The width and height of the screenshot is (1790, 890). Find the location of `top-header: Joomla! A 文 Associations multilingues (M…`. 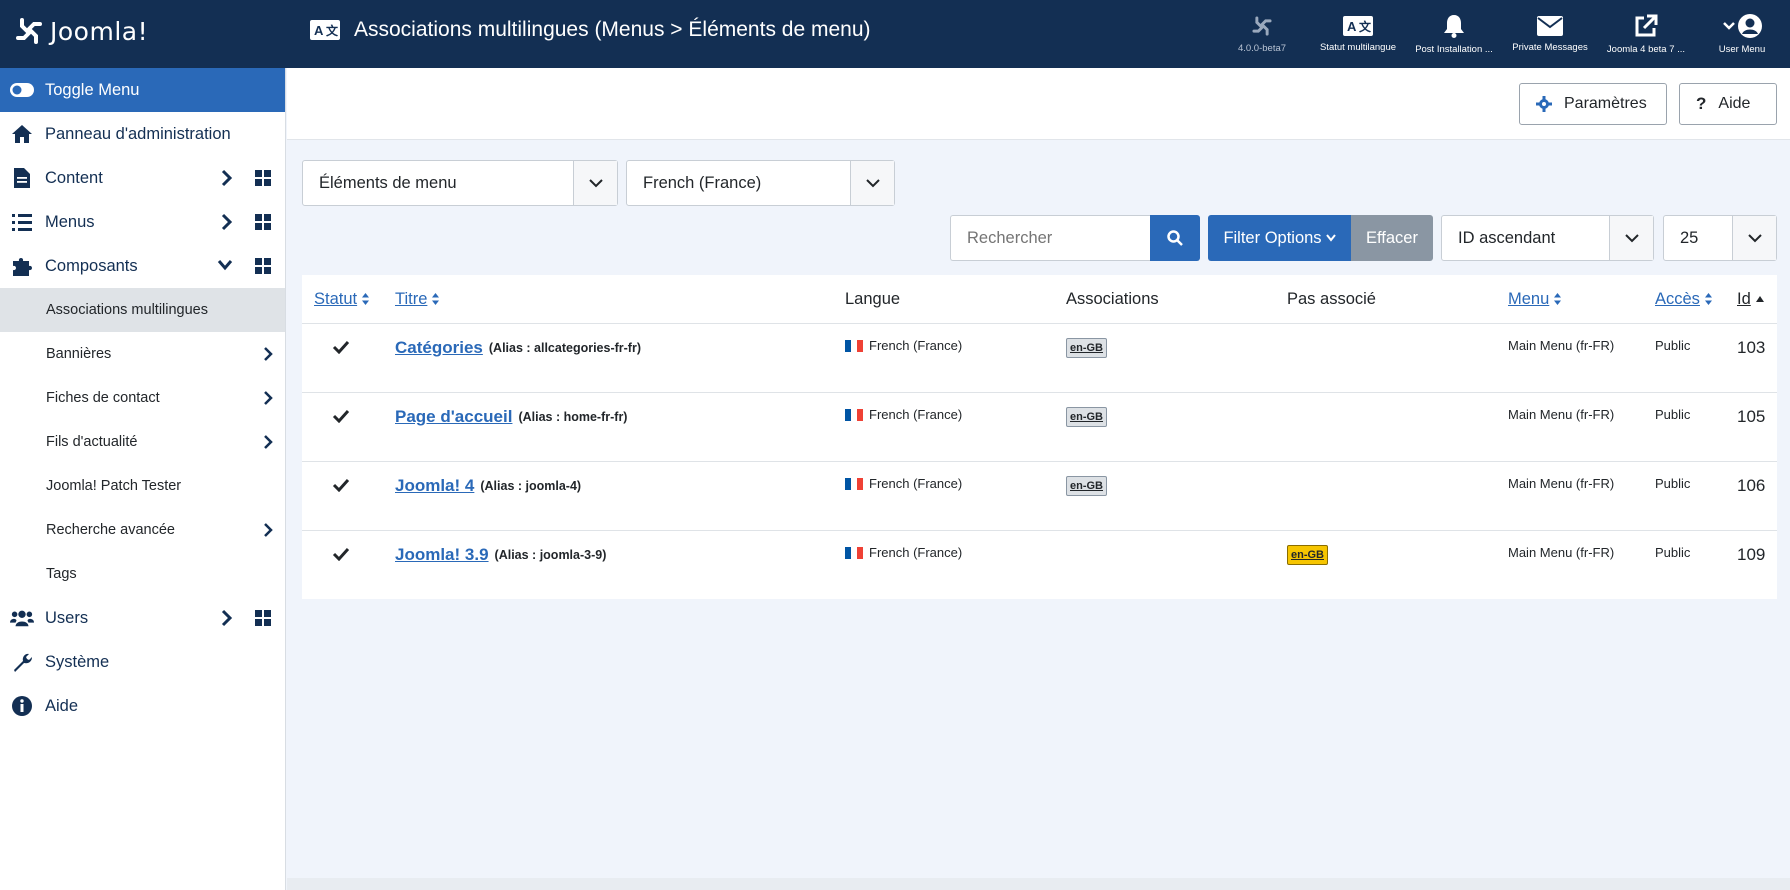

top-header: Joomla! A 文 Associations multilingues (M… is located at coordinates (895, 34).